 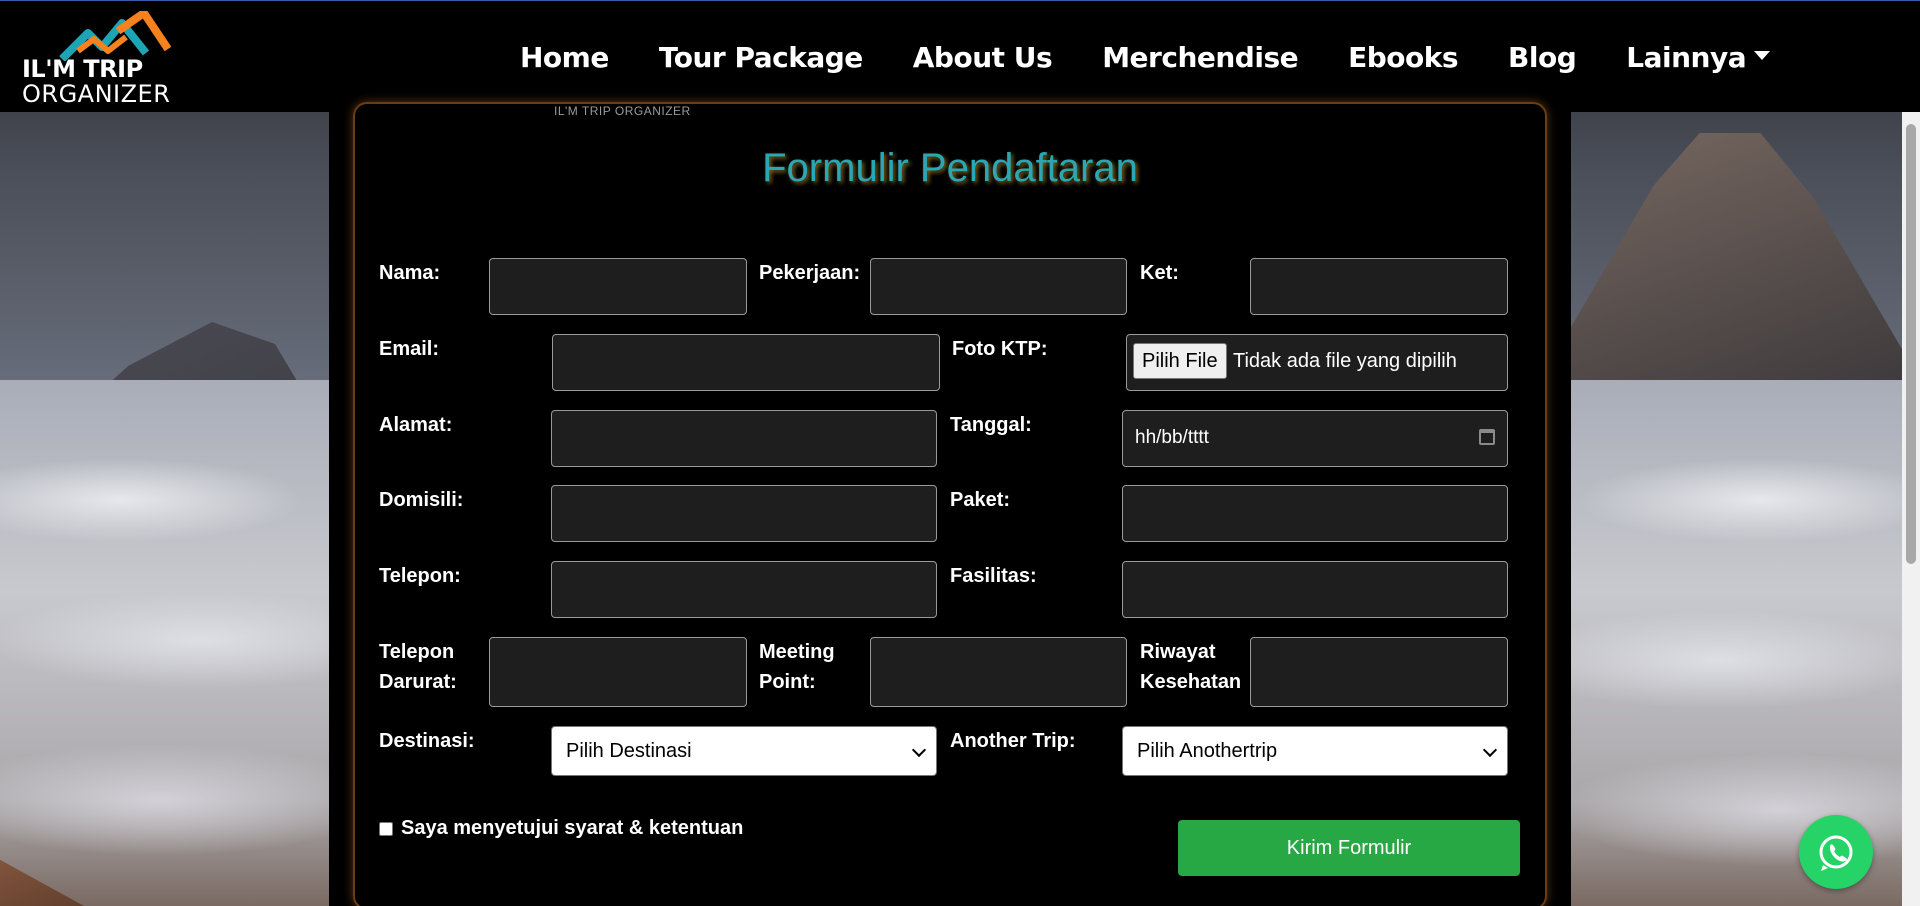 What do you see at coordinates (1207, 751) in the screenshot?
I see `another-trip-selected: Pilih Anothertrip` at bounding box center [1207, 751].